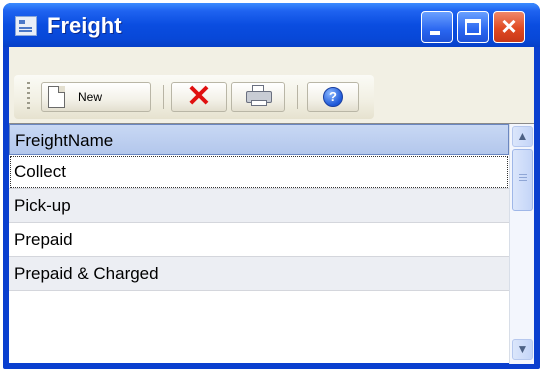 This screenshot has height=372, width=544. I want to click on help-icon: ?, so click(333, 97).